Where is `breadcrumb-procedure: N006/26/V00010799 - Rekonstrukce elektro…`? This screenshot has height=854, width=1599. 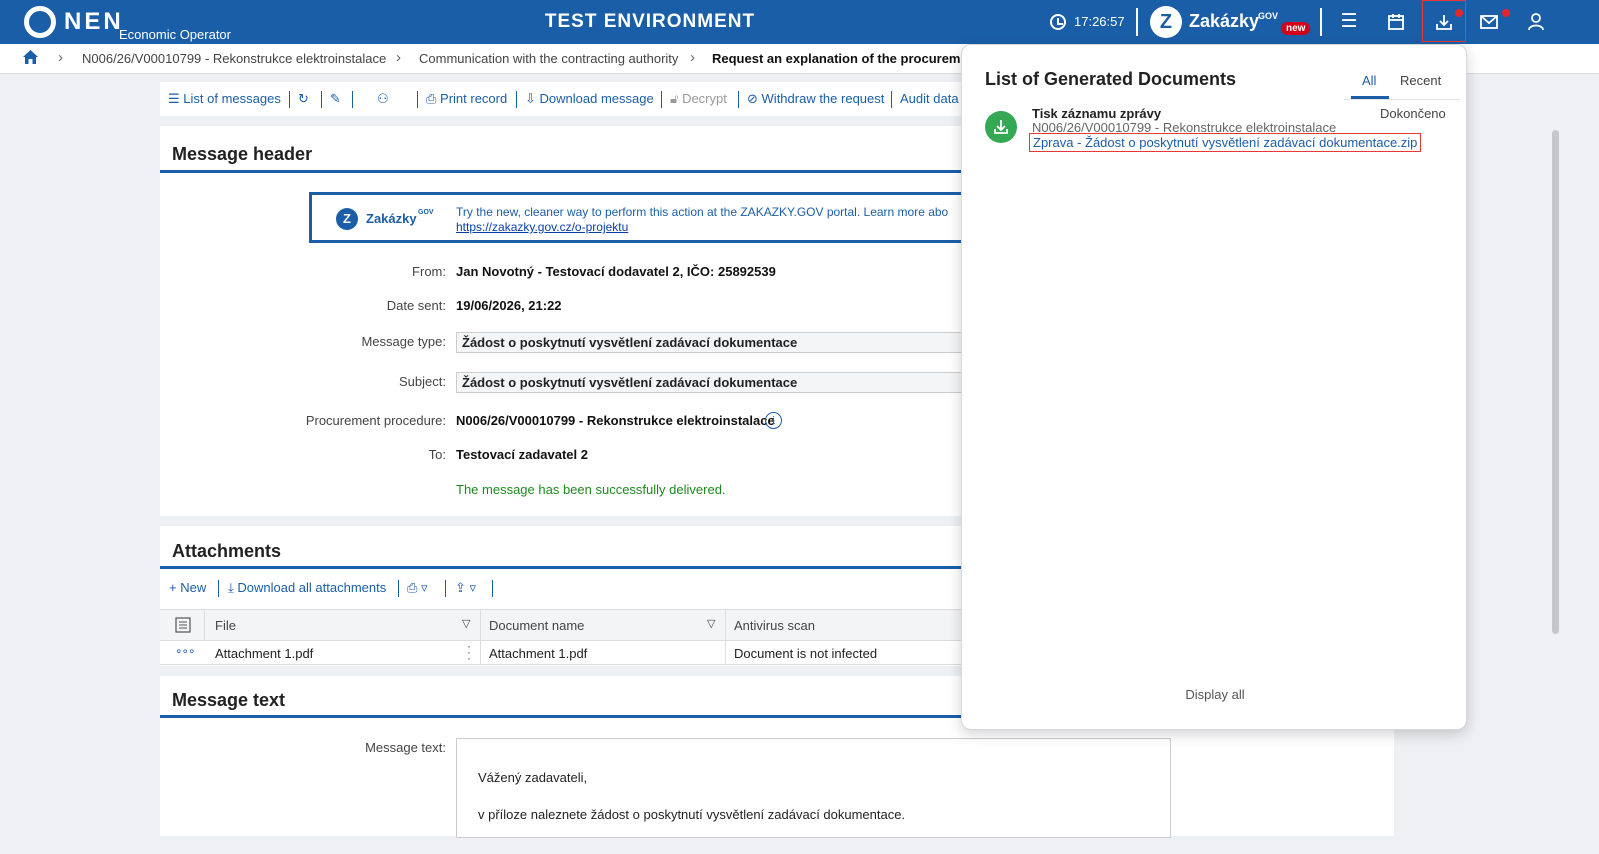 breadcrumb-procedure: N006/26/V00010799 - Rekonstrukce elektro… is located at coordinates (234, 58).